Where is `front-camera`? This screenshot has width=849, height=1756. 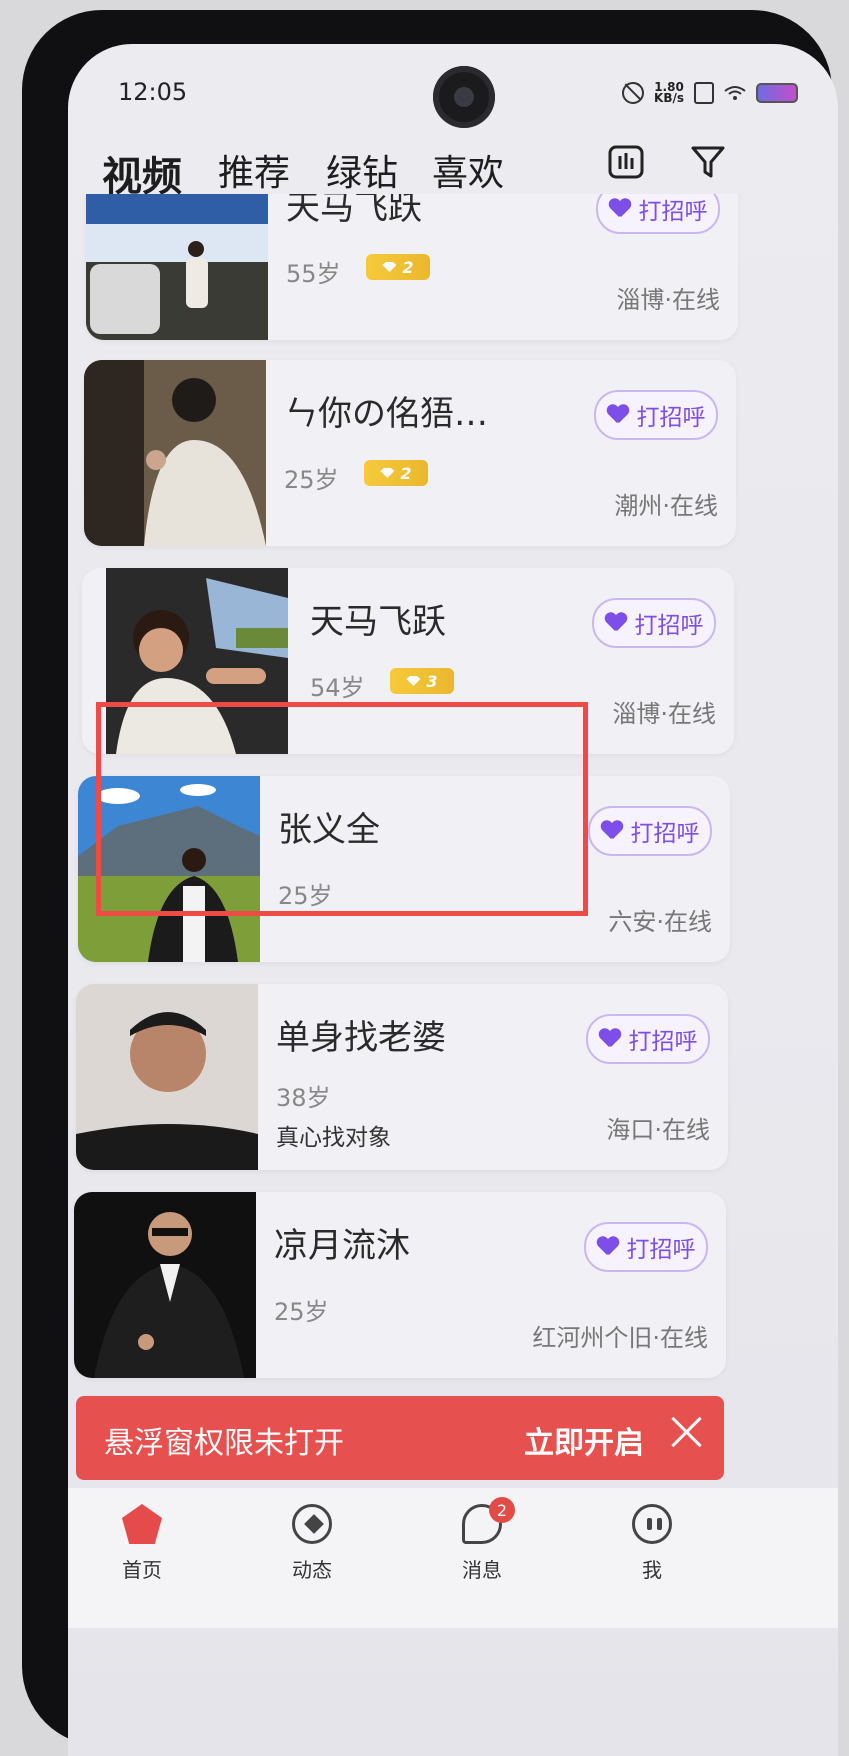 front-camera is located at coordinates (464, 97).